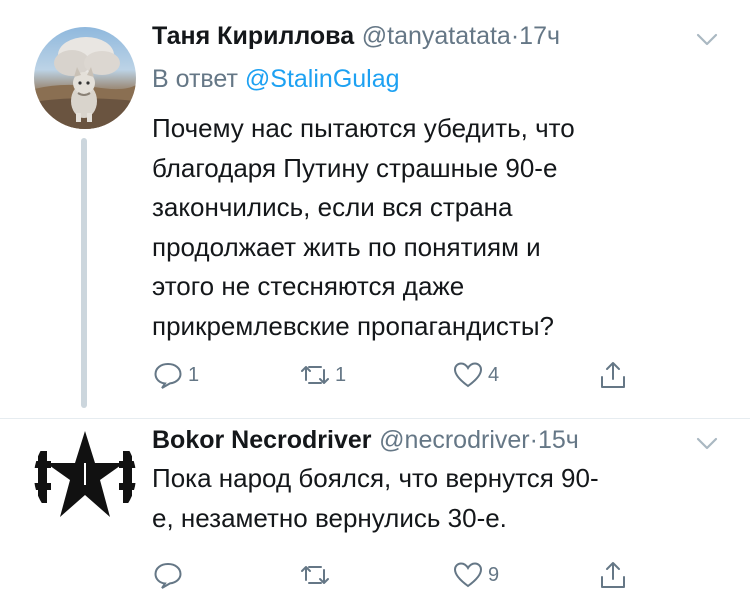 This screenshot has width=750, height=600. I want to click on retweet-count: 1, so click(341, 374).